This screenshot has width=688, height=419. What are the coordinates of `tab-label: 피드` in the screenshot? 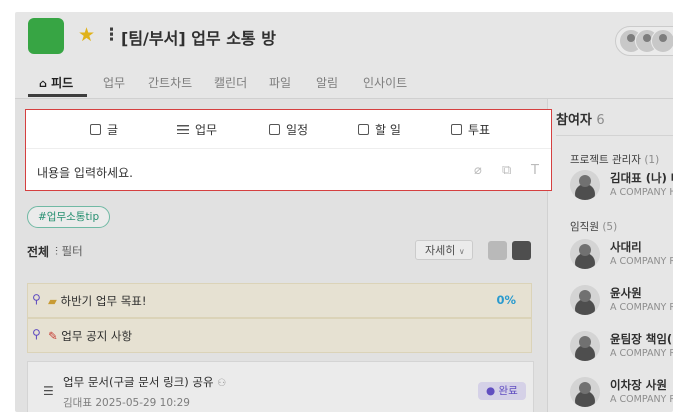 It's located at (62, 83).